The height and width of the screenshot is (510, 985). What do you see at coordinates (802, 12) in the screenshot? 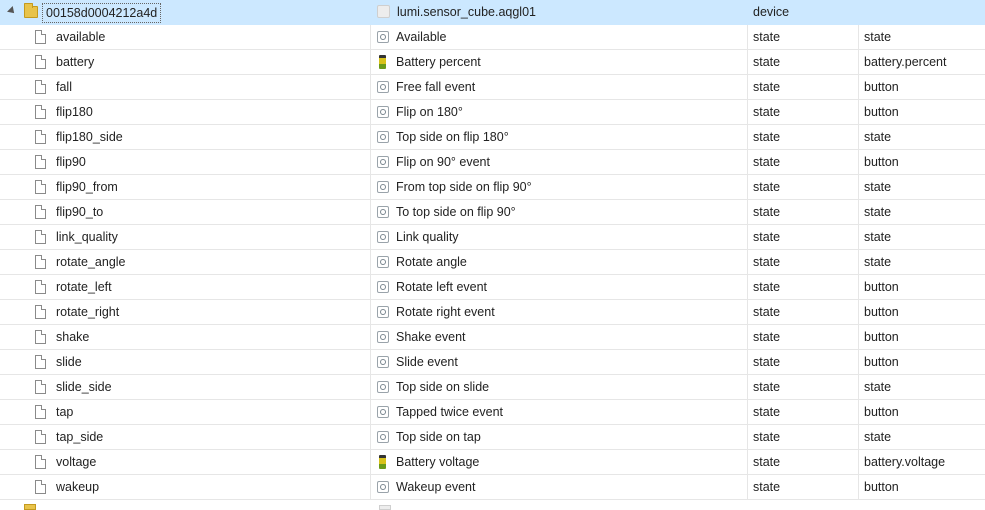
I see `device-role-cell: device` at bounding box center [802, 12].